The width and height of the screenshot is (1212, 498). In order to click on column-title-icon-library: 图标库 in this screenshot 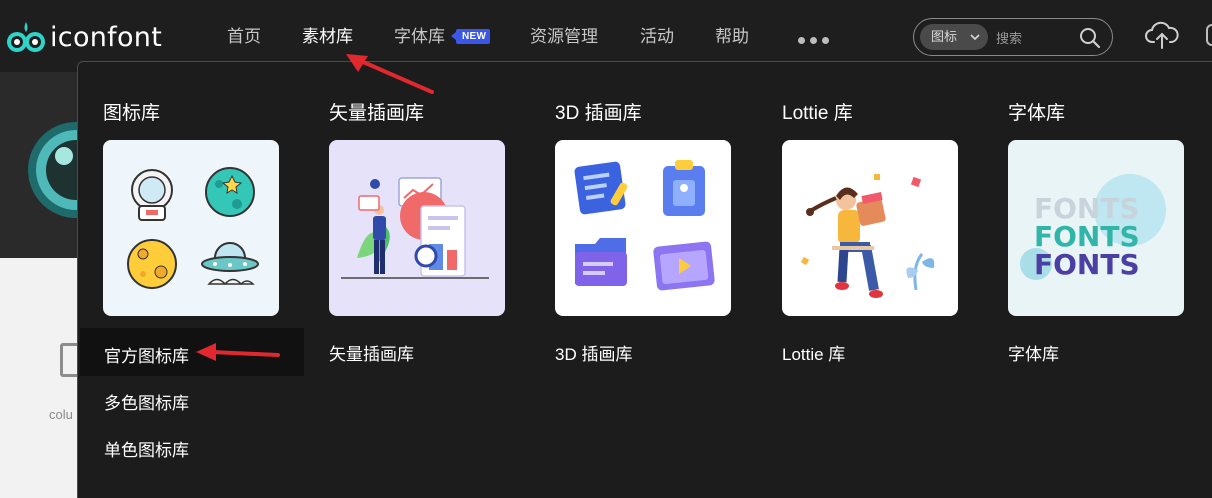, I will do `click(132, 113)`.